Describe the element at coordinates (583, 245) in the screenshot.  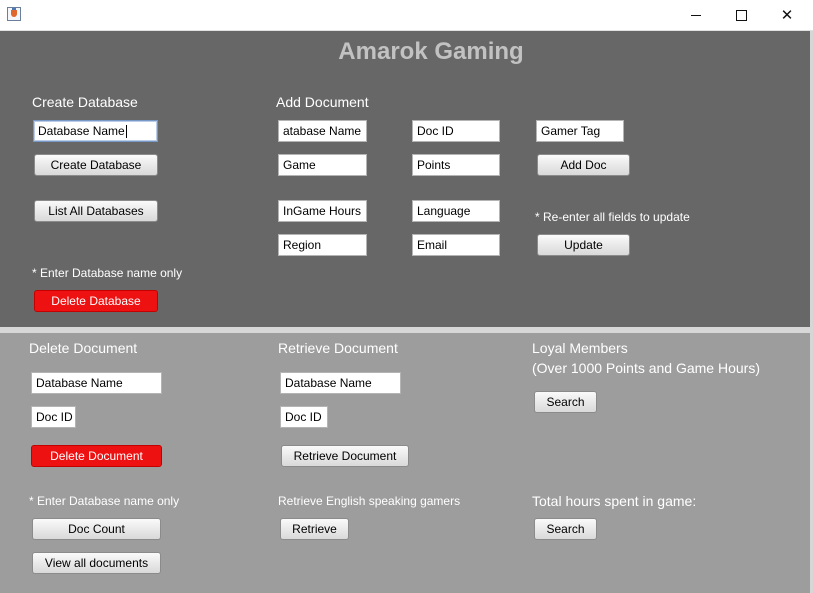
I see `update-button: Update` at that location.